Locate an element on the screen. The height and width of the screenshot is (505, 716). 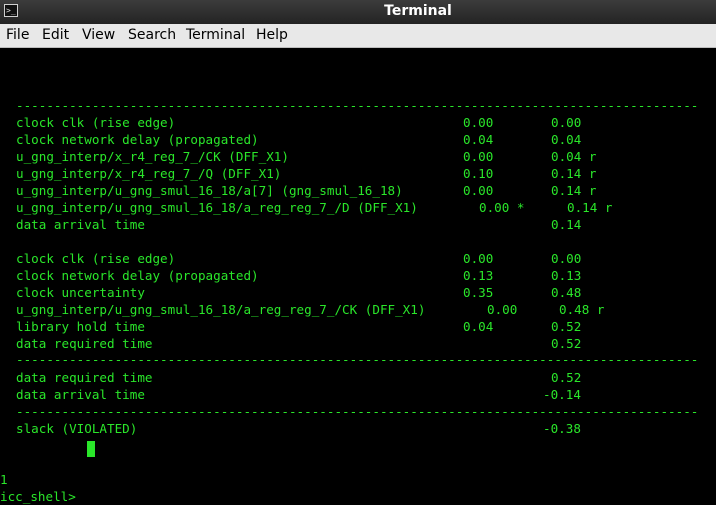
report-line-label: clock uncertainty is located at coordinates (80, 292).